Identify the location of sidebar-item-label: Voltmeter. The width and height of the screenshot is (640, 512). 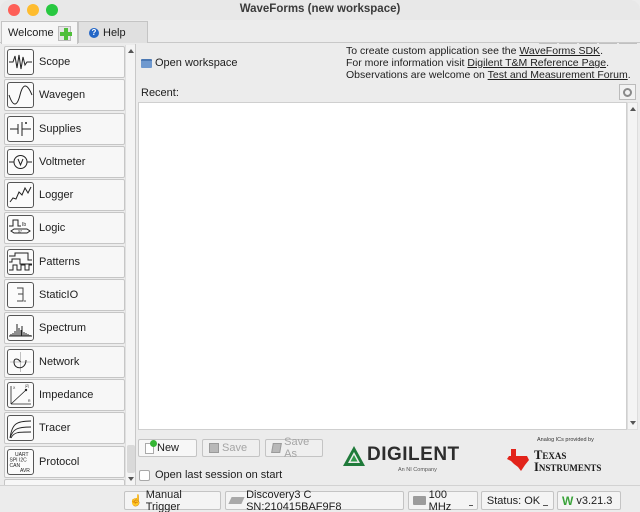
(62, 161).